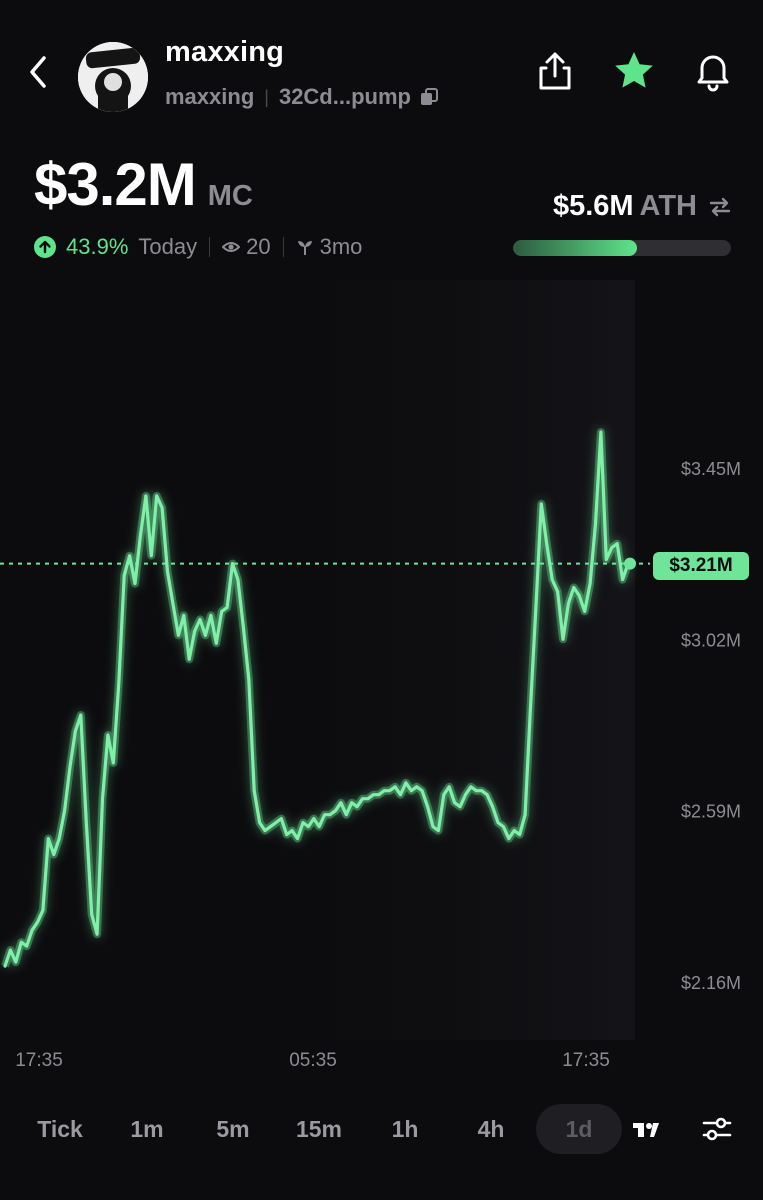 This screenshot has height=1200, width=763. Describe the element at coordinates (717, 1129) in the screenshot. I see `chart-settings-icon` at that location.